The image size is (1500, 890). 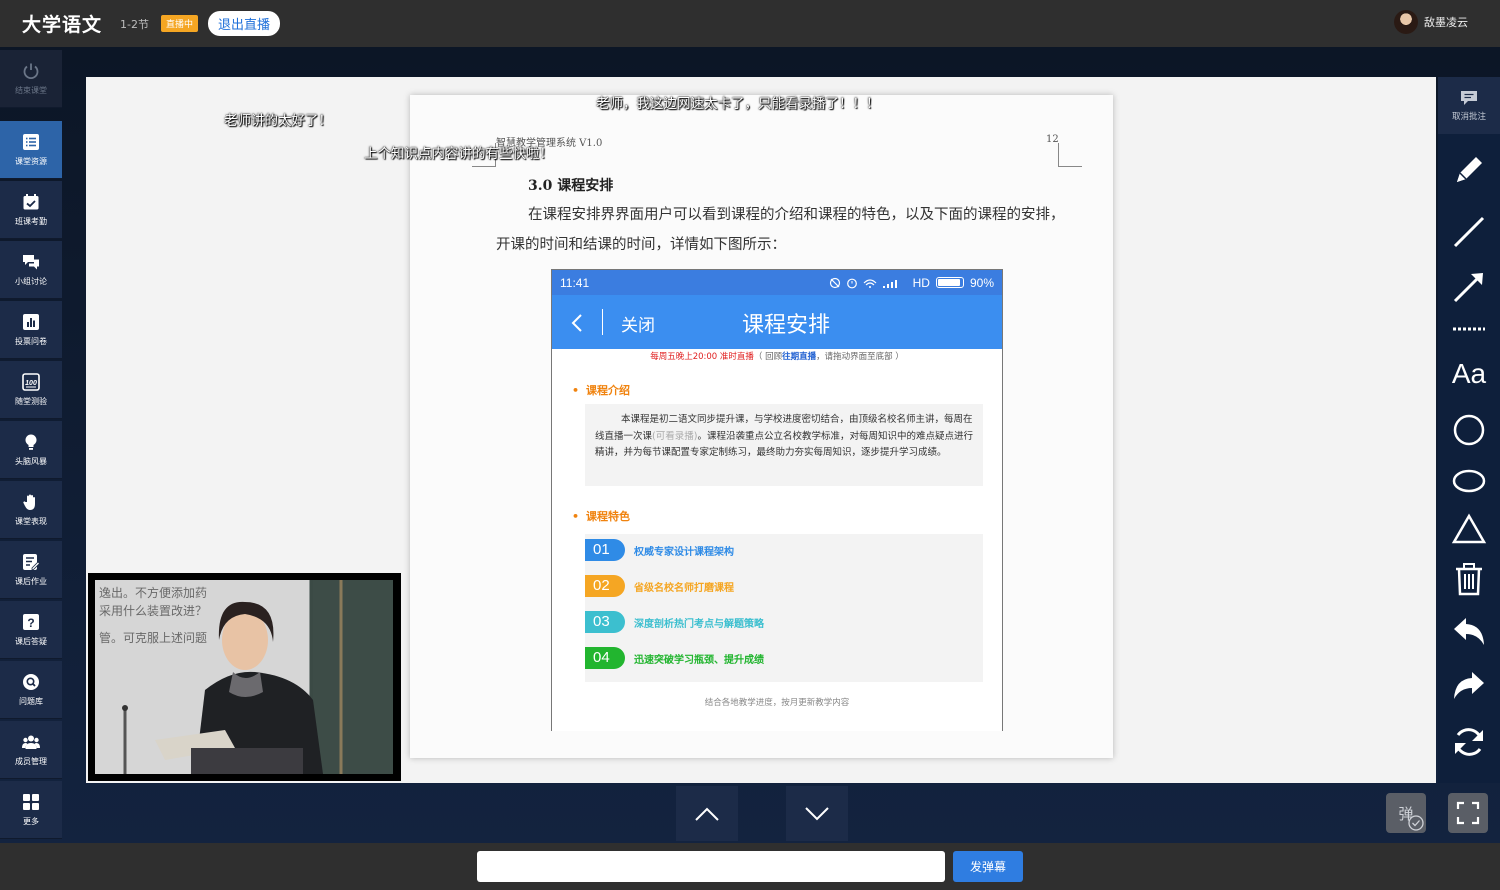 What do you see at coordinates (921, 282) in the screenshot?
I see `phone-hd-label: HD` at bounding box center [921, 282].